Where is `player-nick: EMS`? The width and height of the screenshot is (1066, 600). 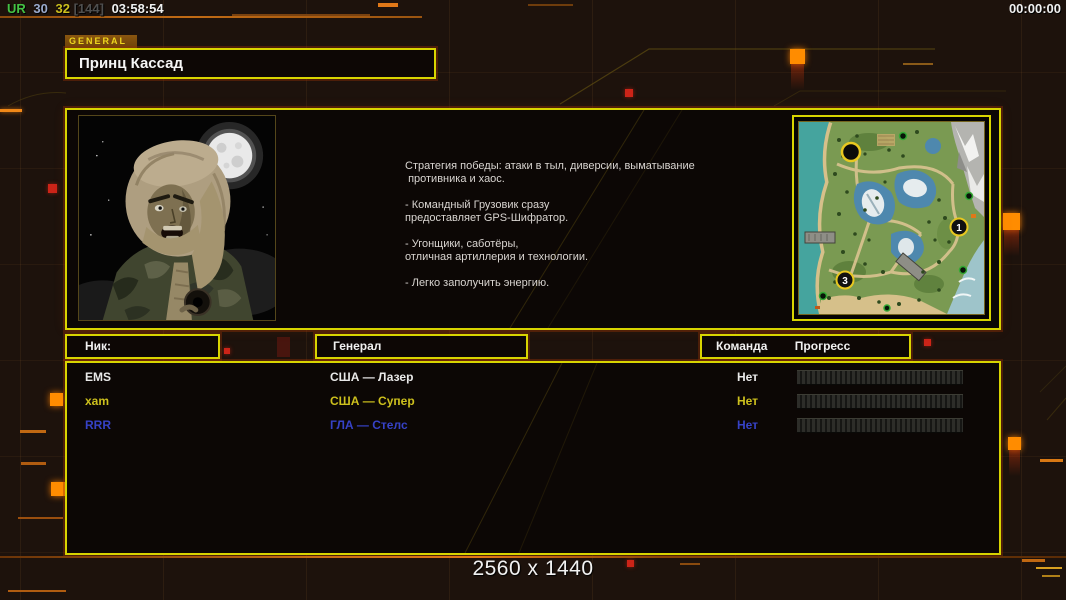 player-nick: EMS is located at coordinates (98, 377).